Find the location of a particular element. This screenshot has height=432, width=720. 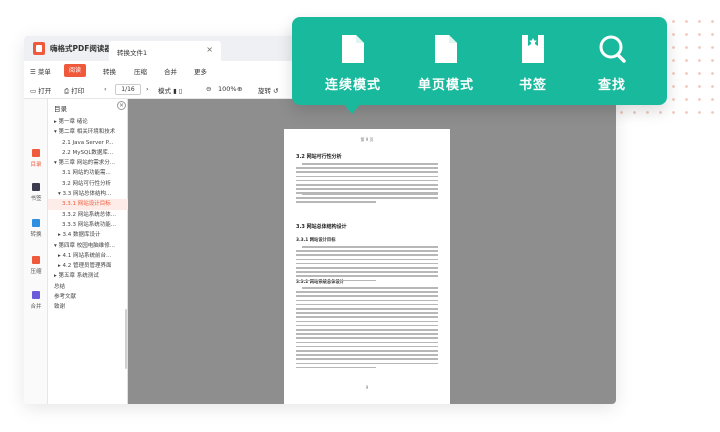

main-menu-button: ☰ 菜单 is located at coordinates (40, 71).